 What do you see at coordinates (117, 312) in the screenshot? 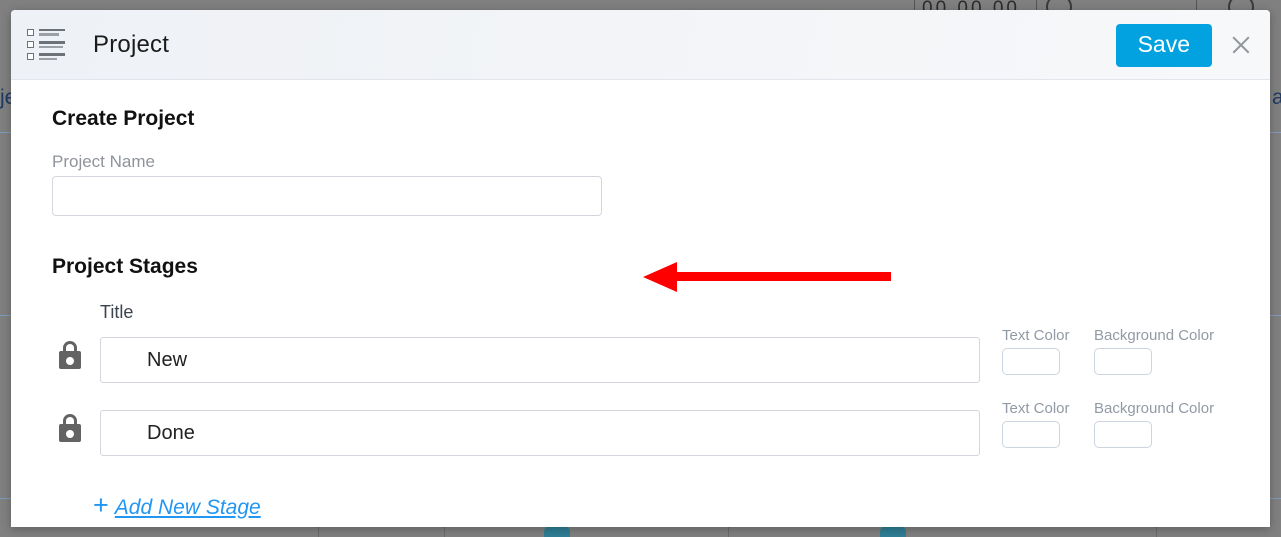
I see `column-header-title: Title` at bounding box center [117, 312].